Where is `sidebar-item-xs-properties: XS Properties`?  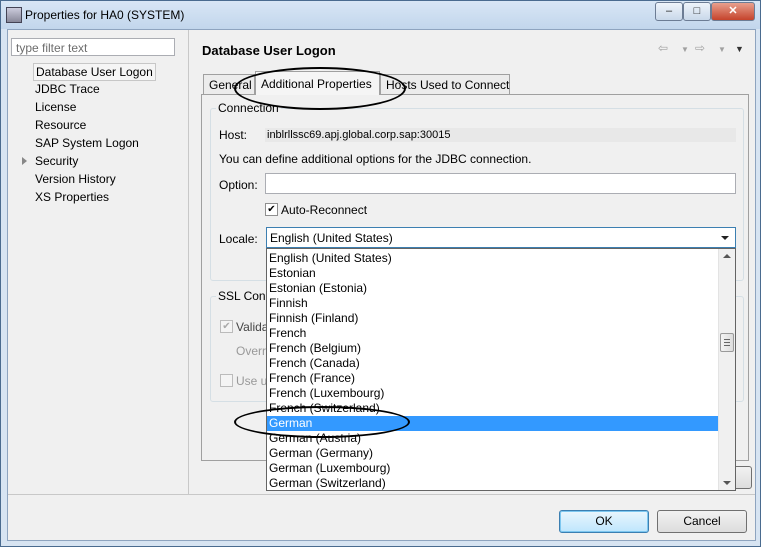
sidebar-item-xs-properties: XS Properties is located at coordinates (72, 197).